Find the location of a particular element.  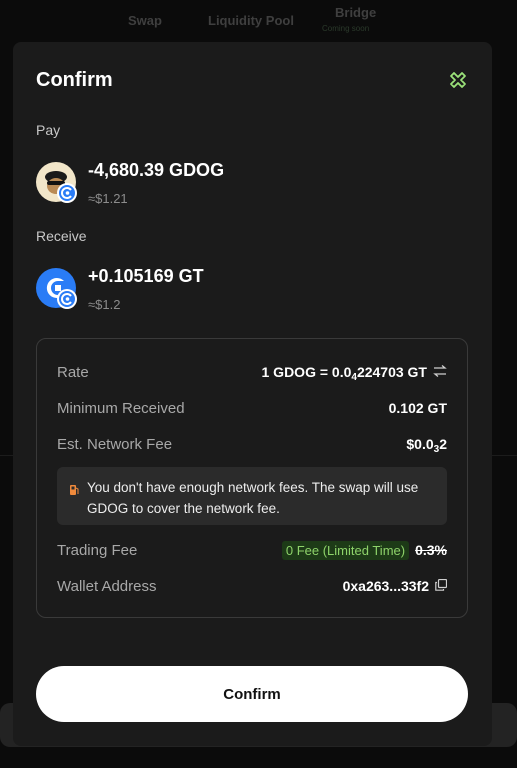

minimum-received-row: Minimum Received 0.102 GT is located at coordinates (252, 408).